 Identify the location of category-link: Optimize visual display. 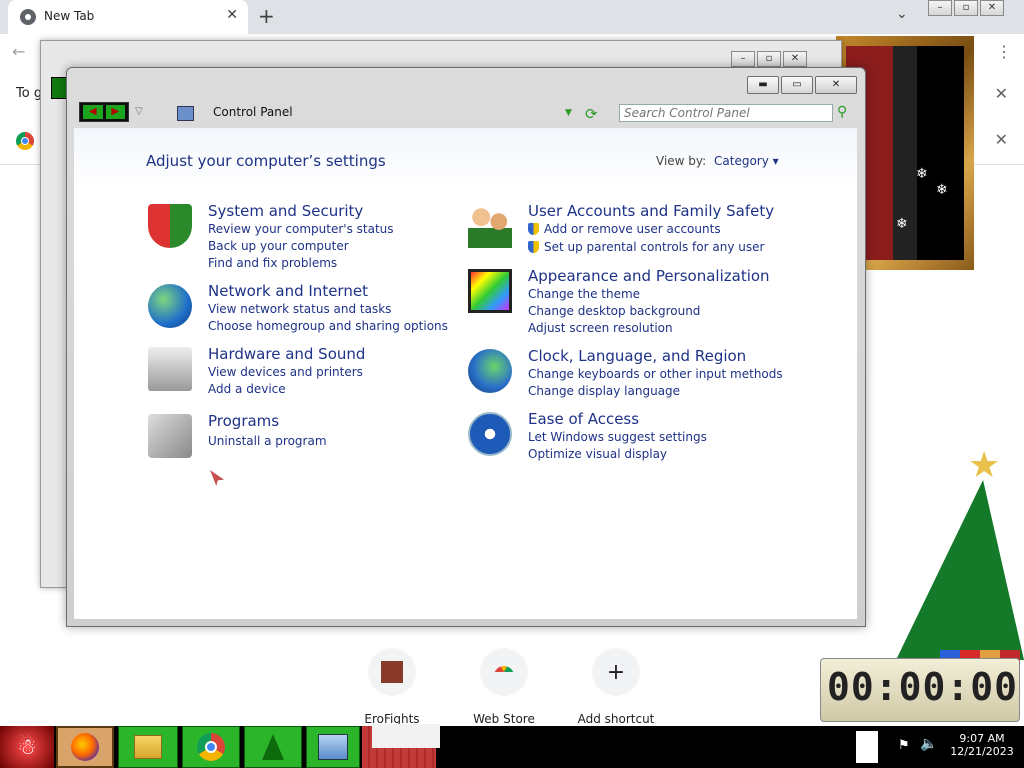
(597, 454).